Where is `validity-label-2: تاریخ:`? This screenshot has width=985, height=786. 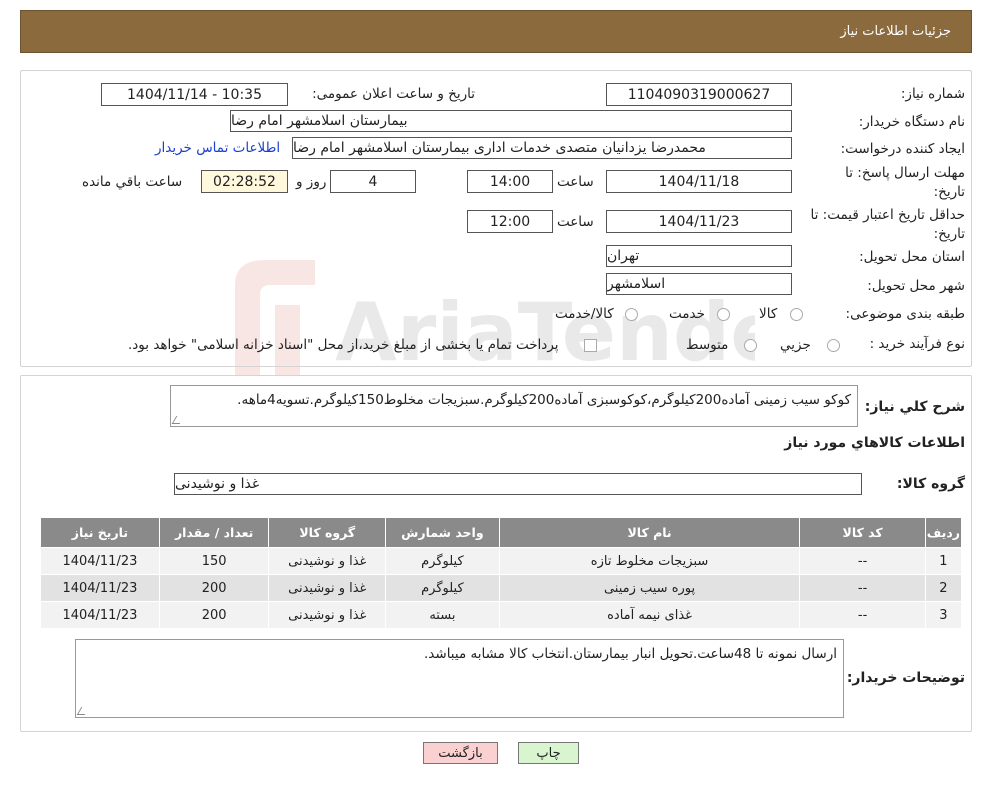 validity-label-2: تاریخ: is located at coordinates (949, 234).